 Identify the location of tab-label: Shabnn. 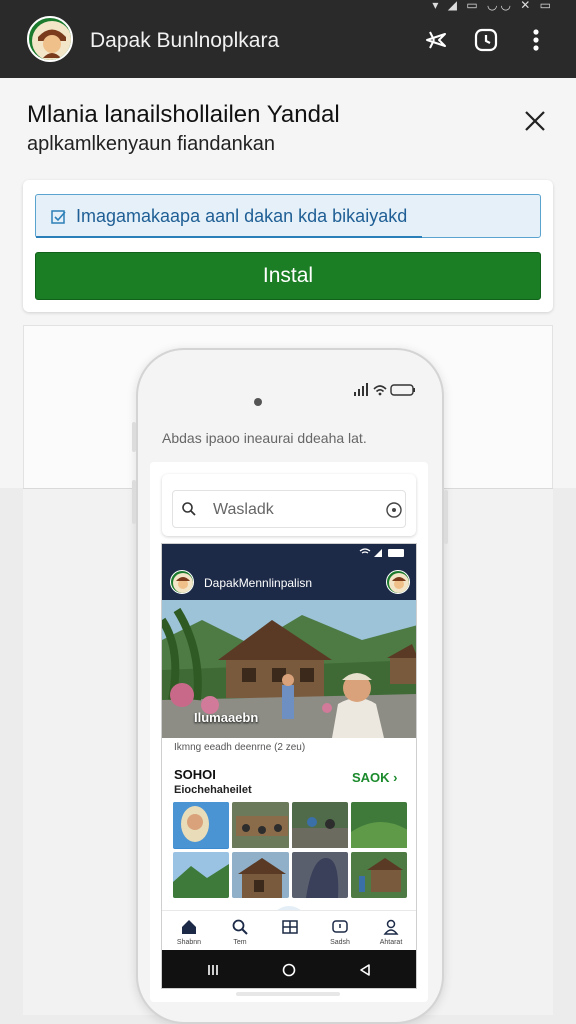
(189, 942).